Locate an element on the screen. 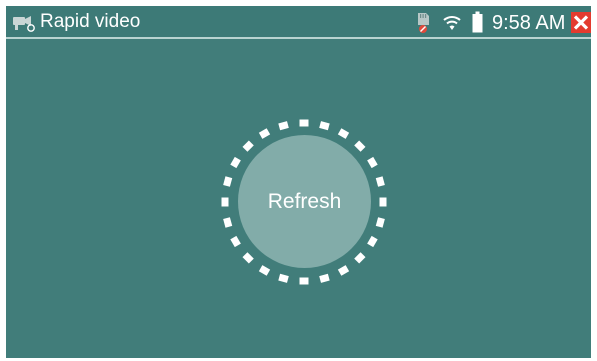 The height and width of the screenshot is (361, 597). clock: 9:58 AM is located at coordinates (529, 23).